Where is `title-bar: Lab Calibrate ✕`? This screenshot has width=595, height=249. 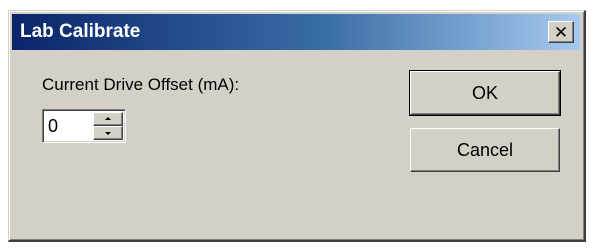
title-bar: Lab Calibrate ✕ is located at coordinates (296, 32).